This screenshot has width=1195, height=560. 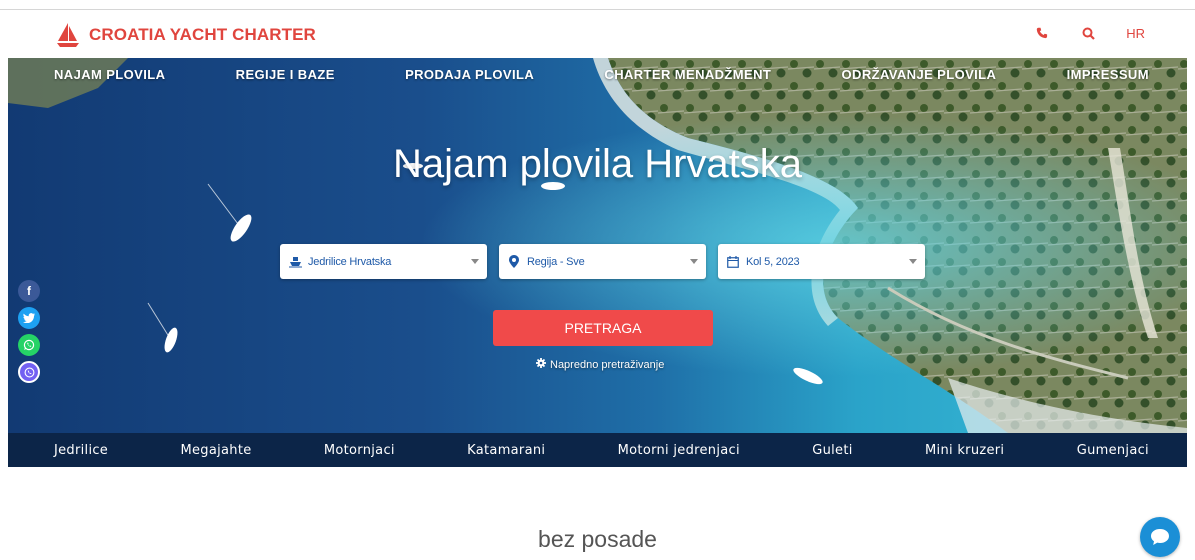 I want to click on section-heading: bez posade, so click(x=597, y=539).